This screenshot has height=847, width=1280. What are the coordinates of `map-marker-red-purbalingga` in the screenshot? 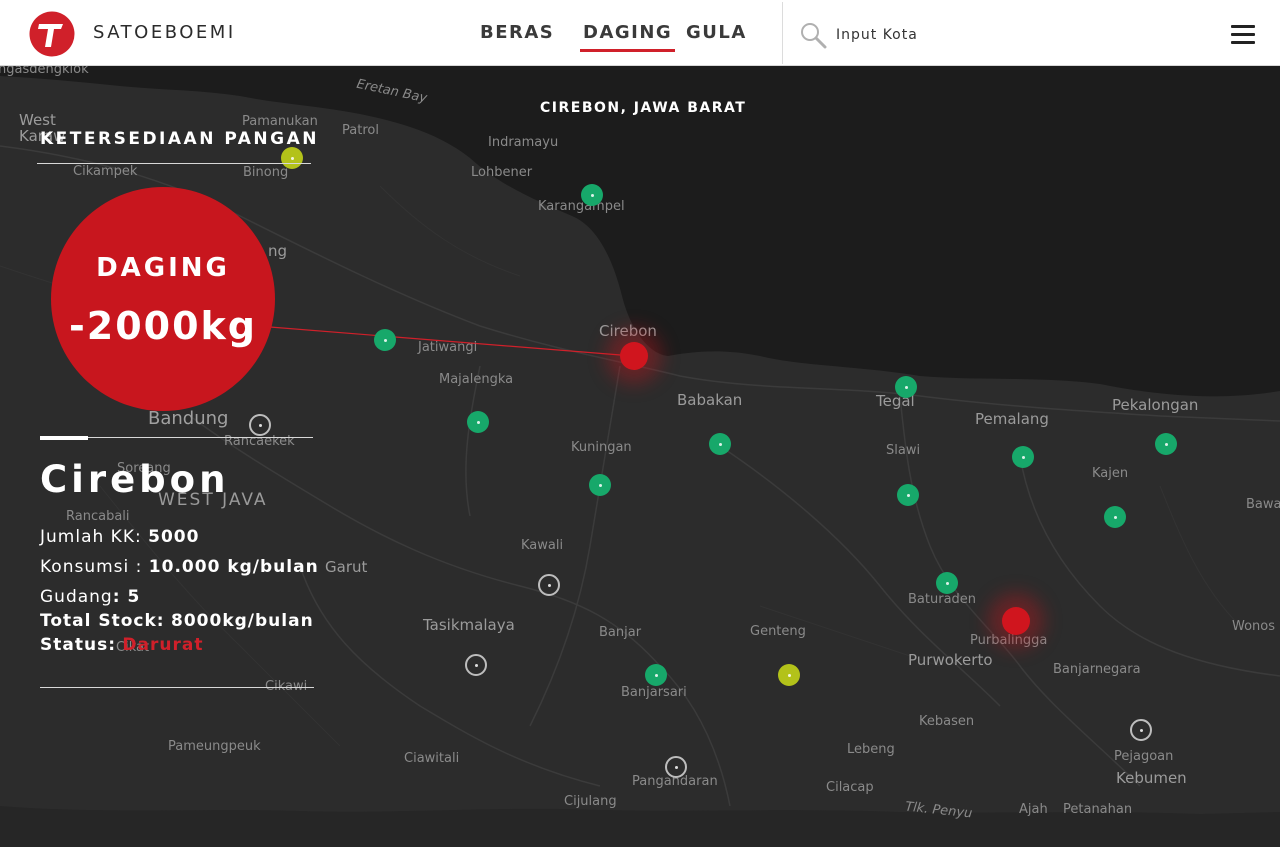 It's located at (1016, 621).